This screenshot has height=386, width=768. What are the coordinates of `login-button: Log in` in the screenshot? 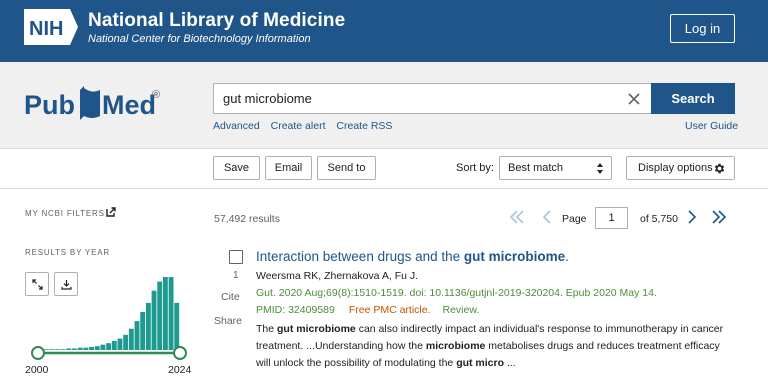 It's located at (702, 28).